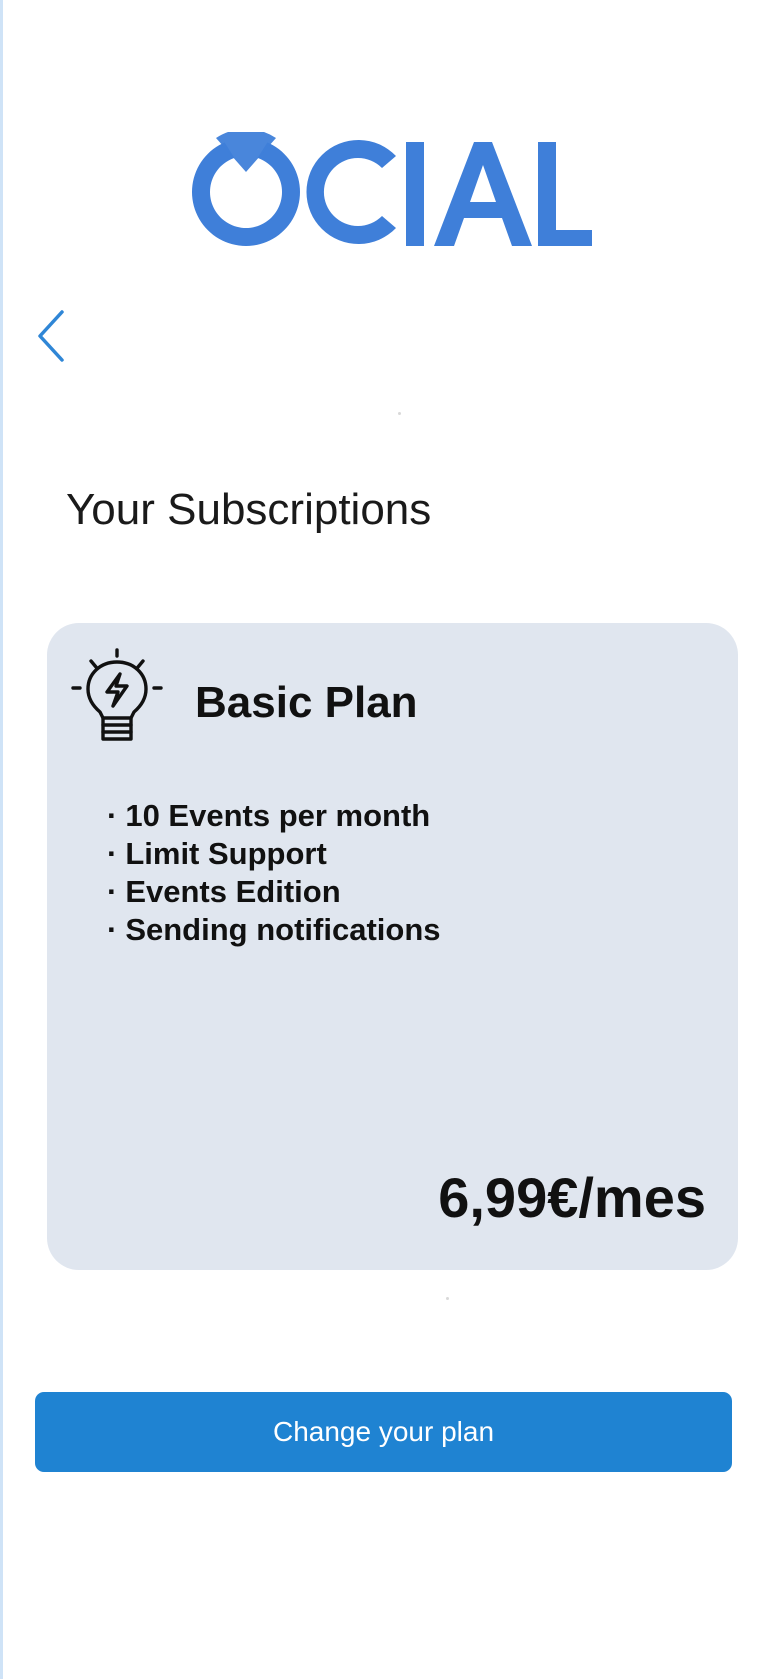 This screenshot has height=1679, width=781. Describe the element at coordinates (249, 509) in the screenshot. I see `page-title: Your Subscriptions` at that location.